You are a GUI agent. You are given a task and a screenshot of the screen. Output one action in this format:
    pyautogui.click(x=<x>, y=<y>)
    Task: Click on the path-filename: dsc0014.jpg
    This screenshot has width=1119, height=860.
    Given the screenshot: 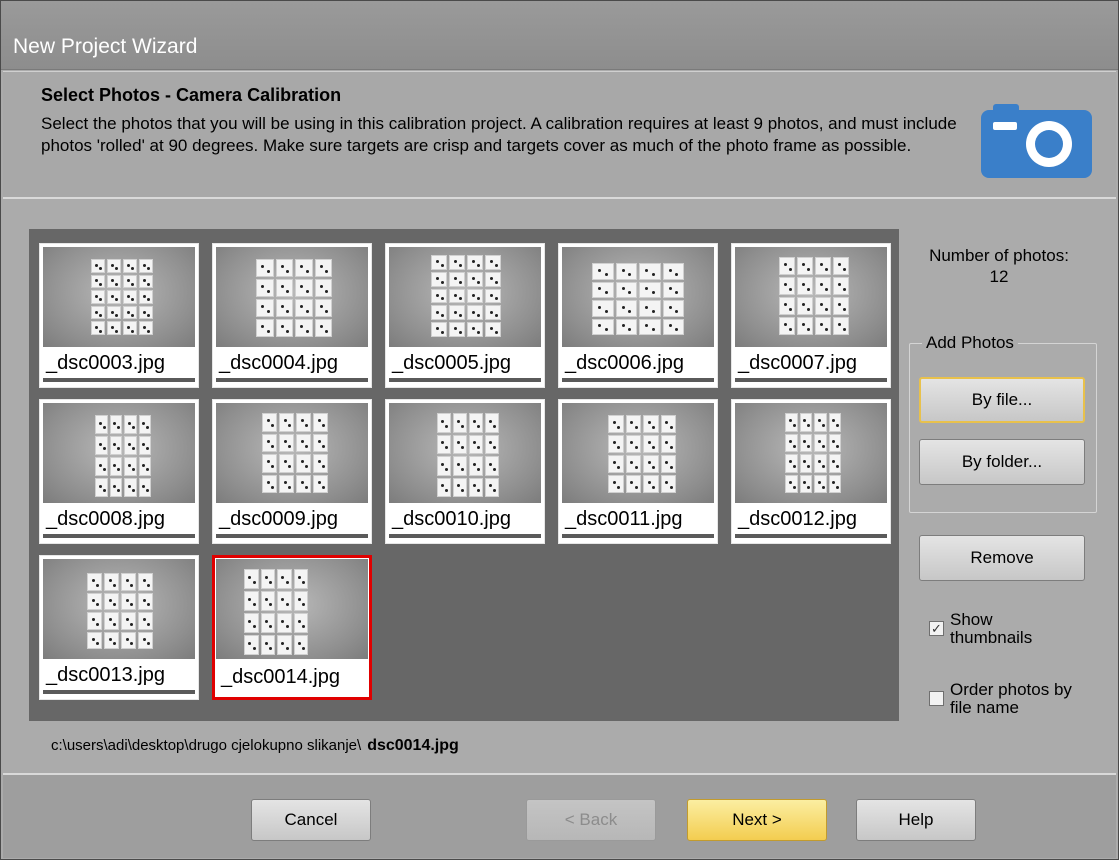 What is the action you would take?
    pyautogui.click(x=413, y=745)
    